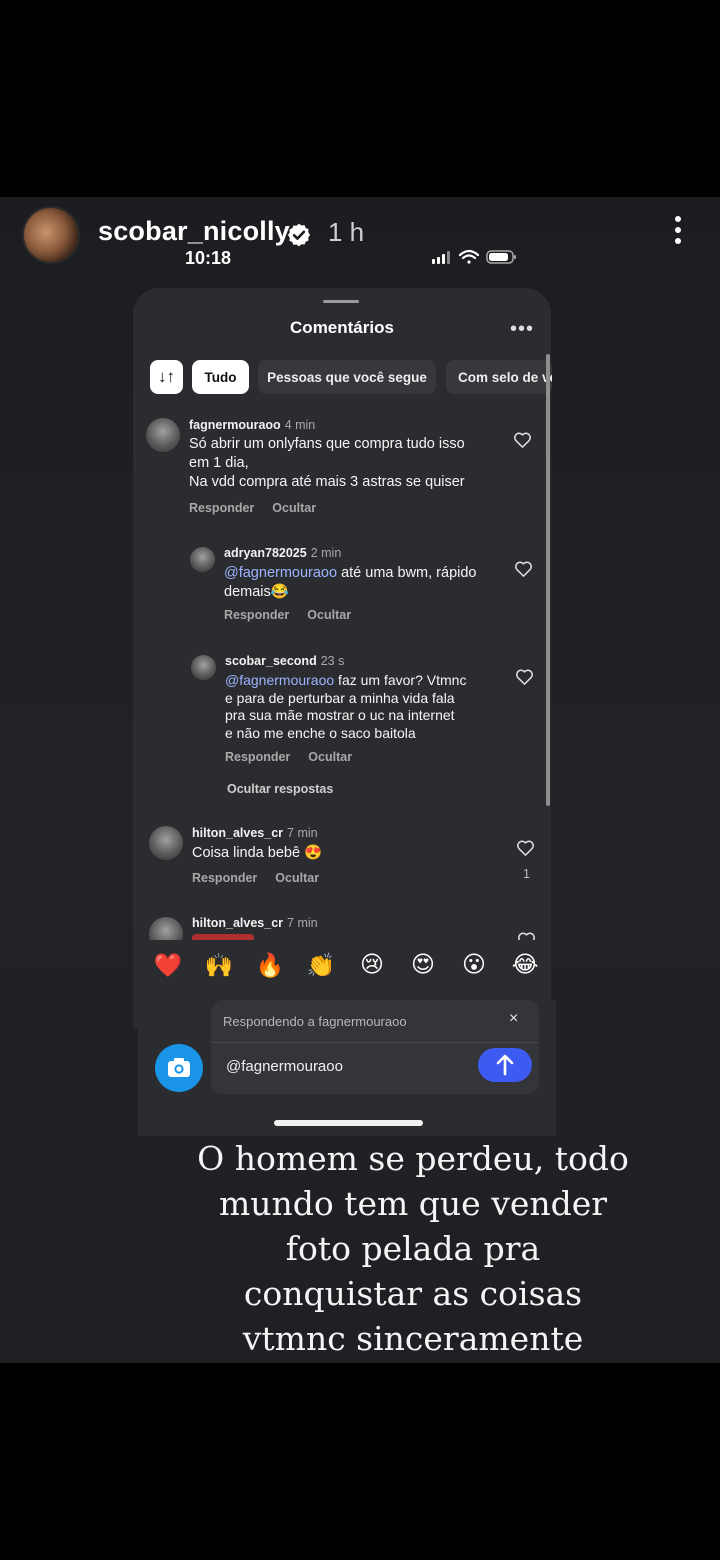 The image size is (720, 1560). What do you see at coordinates (499, 377) in the screenshot?
I see `filter-verified: Com selo de ve` at bounding box center [499, 377].